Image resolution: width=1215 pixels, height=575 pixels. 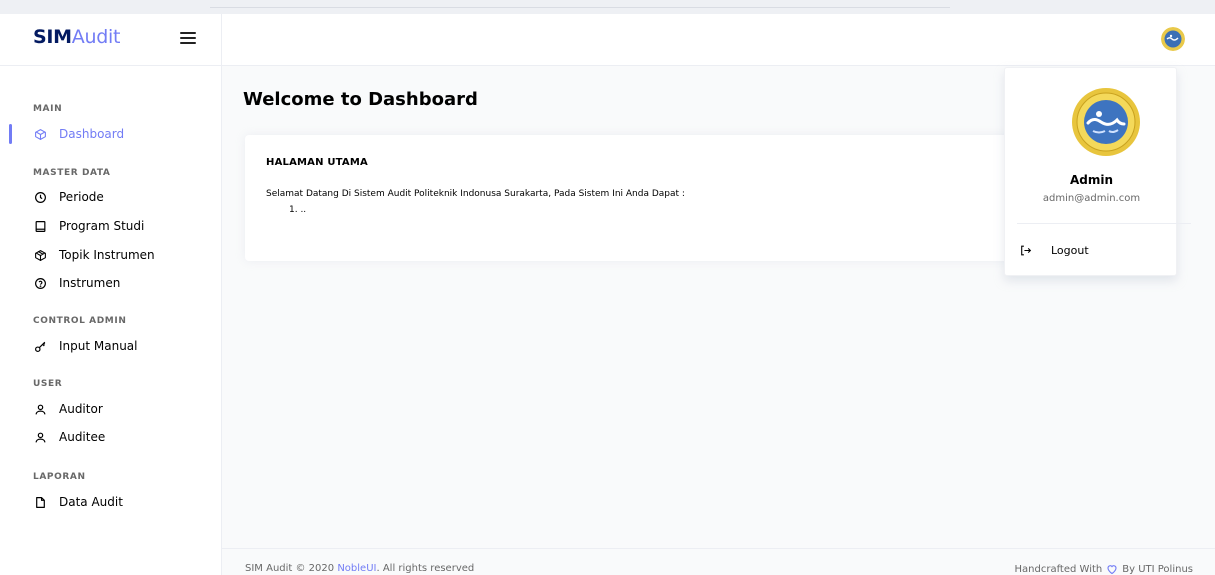 What do you see at coordinates (1091, 198) in the screenshot?
I see `profile-email: admin@admin.com` at bounding box center [1091, 198].